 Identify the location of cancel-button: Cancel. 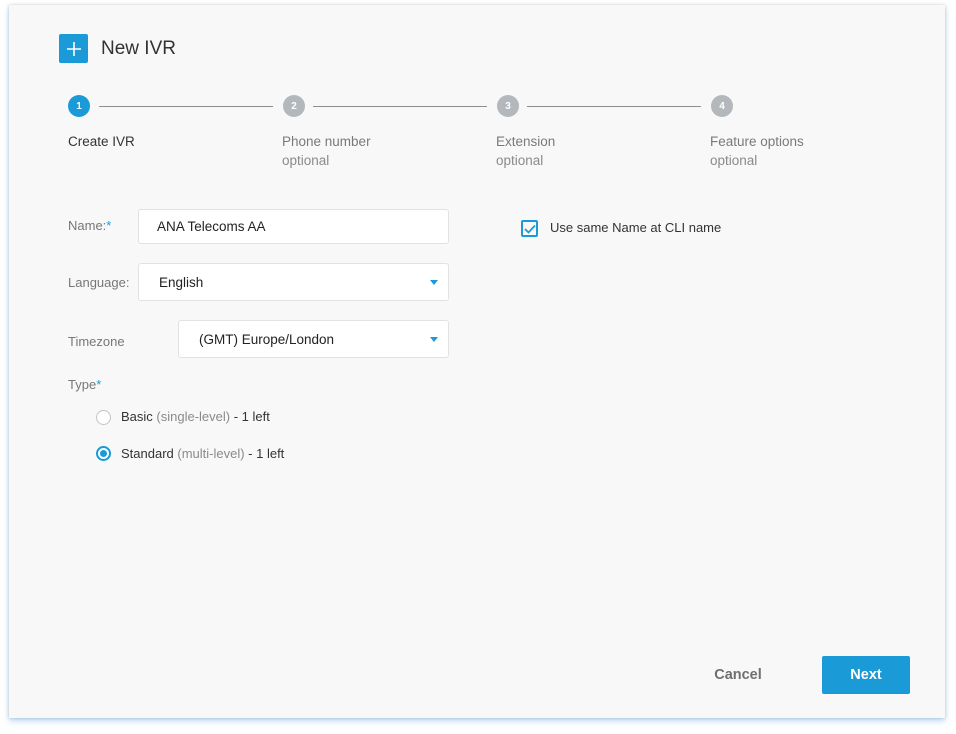
(738, 675).